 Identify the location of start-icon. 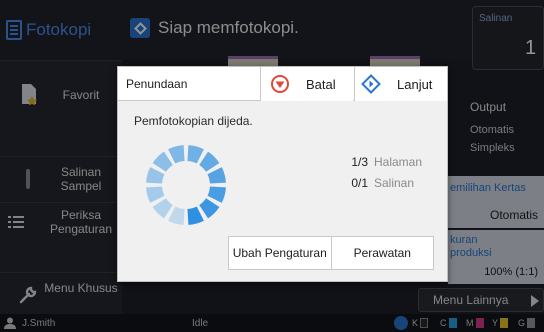
(371, 84).